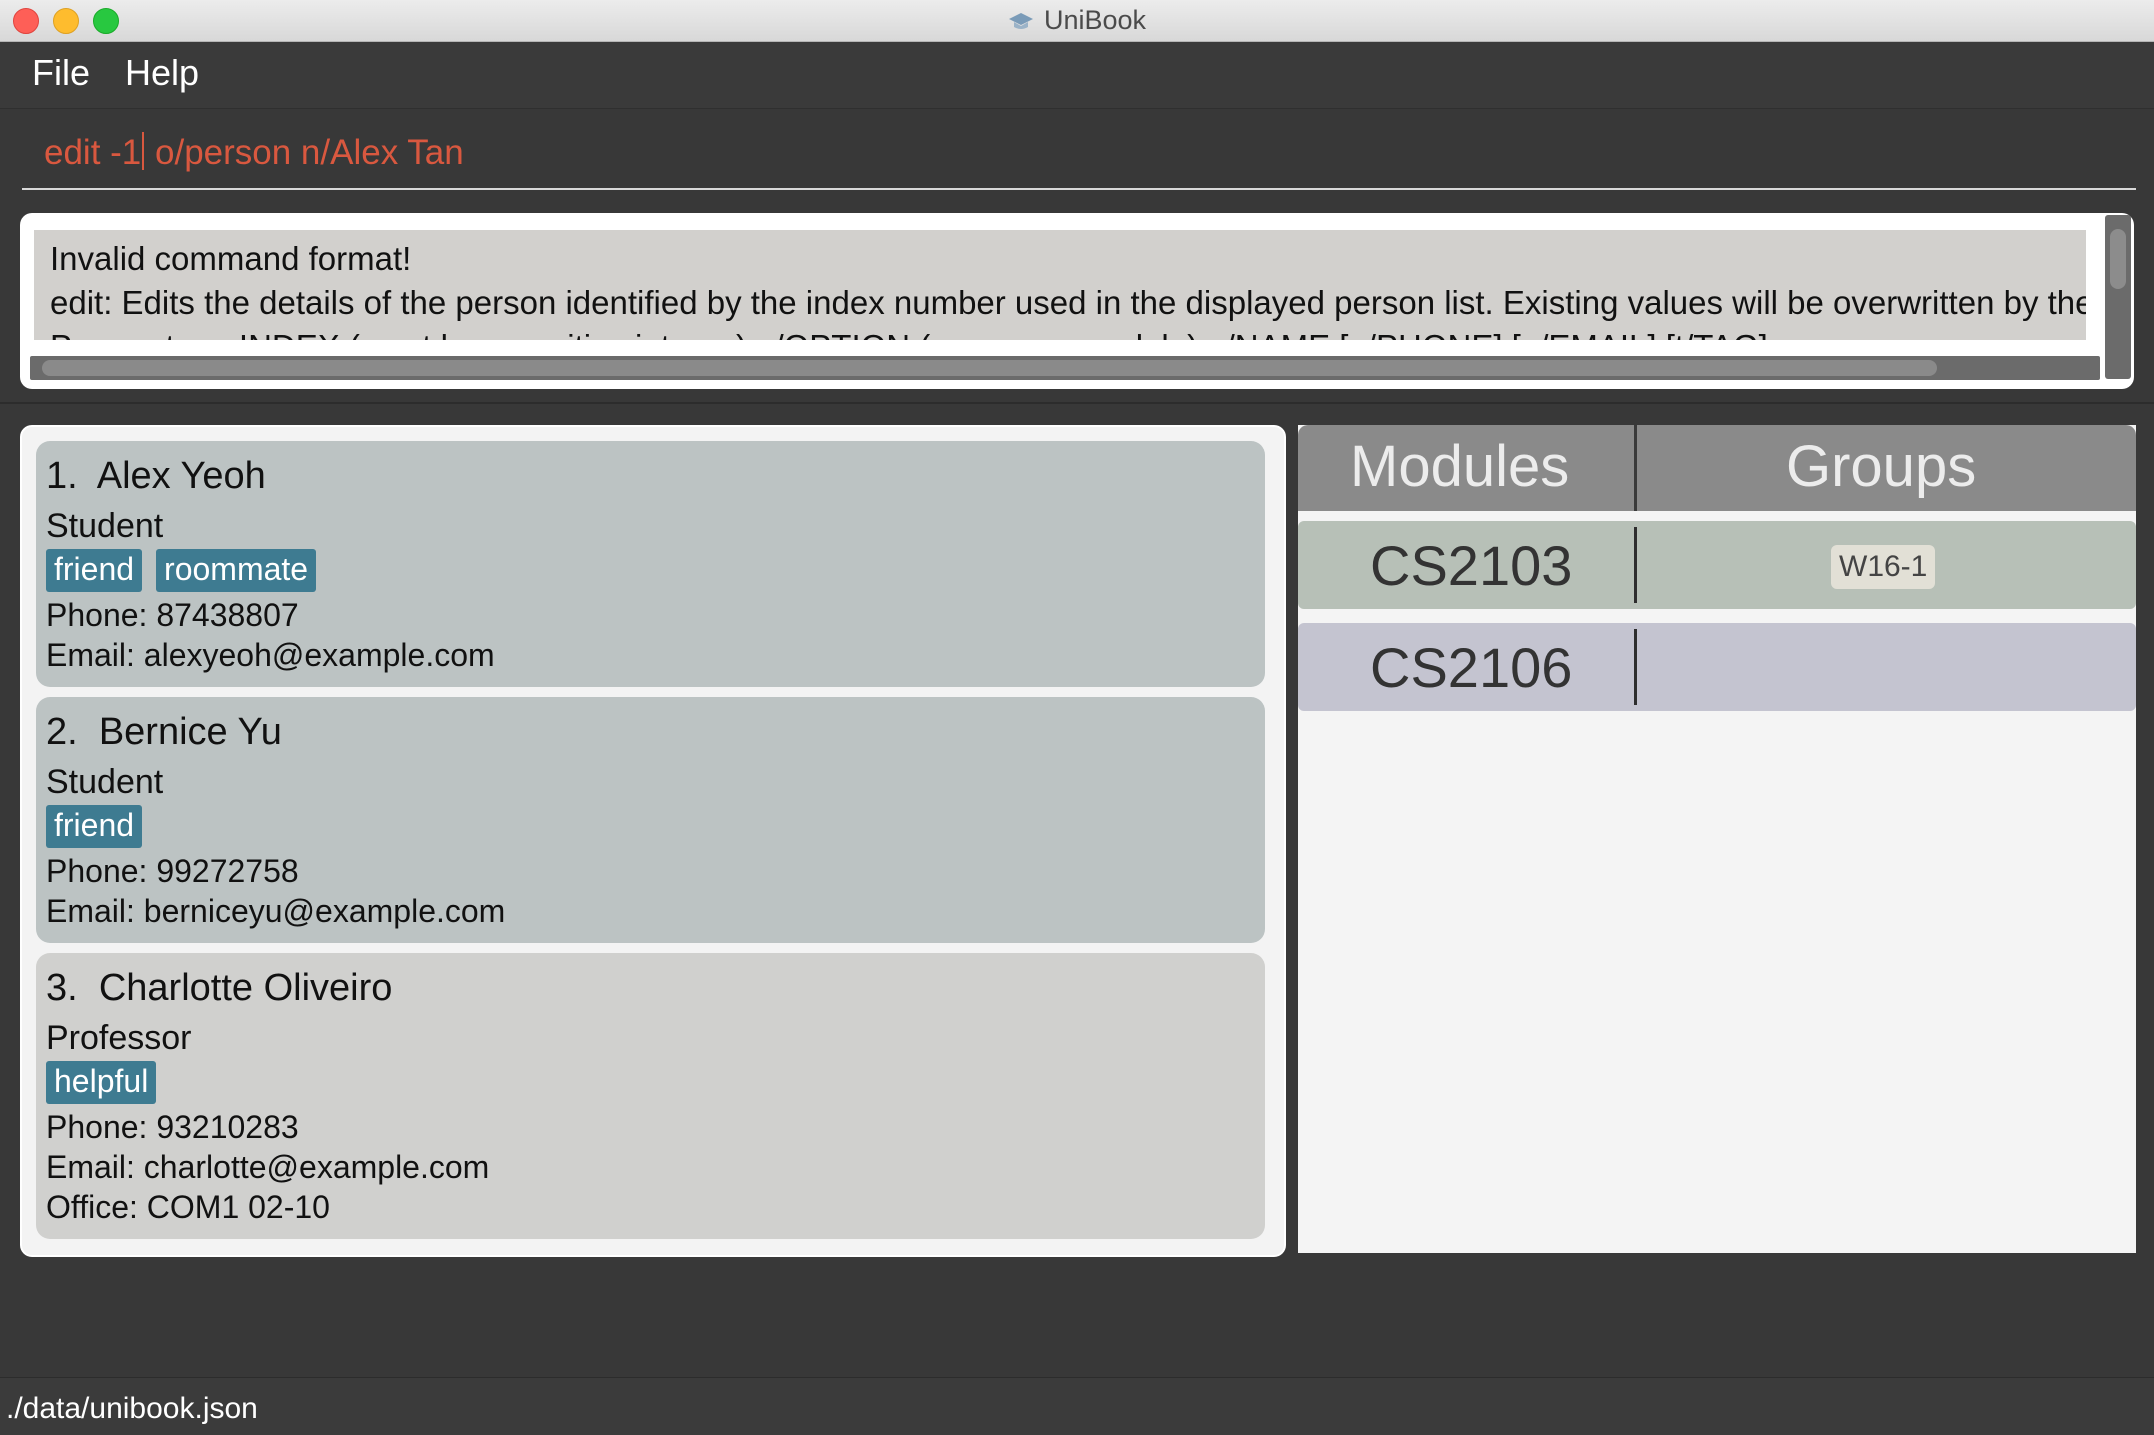  What do you see at coordinates (1883, 567) in the screenshot?
I see `group-badge: W16-1` at bounding box center [1883, 567].